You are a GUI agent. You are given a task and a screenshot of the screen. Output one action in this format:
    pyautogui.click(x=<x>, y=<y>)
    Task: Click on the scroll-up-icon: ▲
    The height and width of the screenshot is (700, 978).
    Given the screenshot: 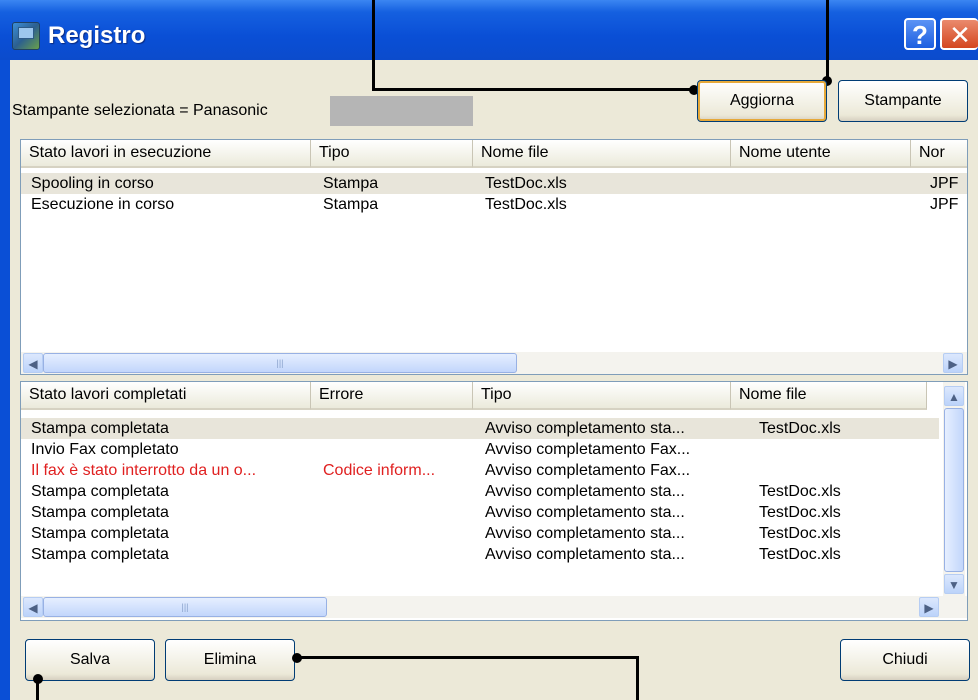 What is the action you would take?
    pyautogui.click(x=954, y=396)
    